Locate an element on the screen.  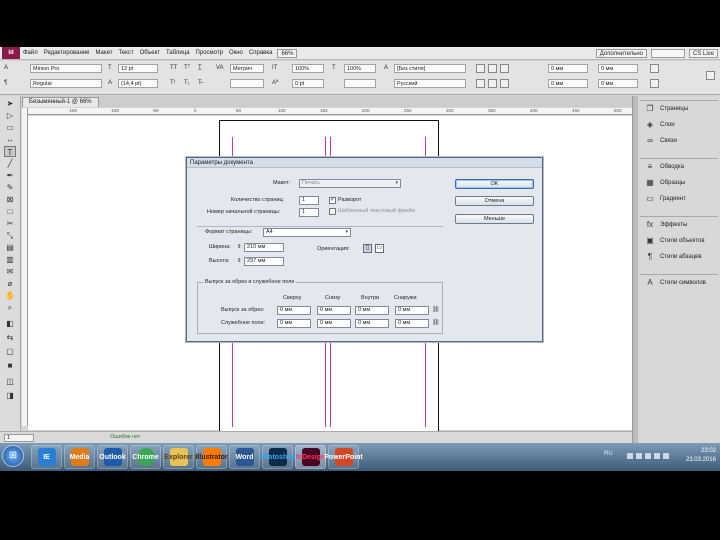
superscript-icon: T¹ is located at coordinates (173, 83).